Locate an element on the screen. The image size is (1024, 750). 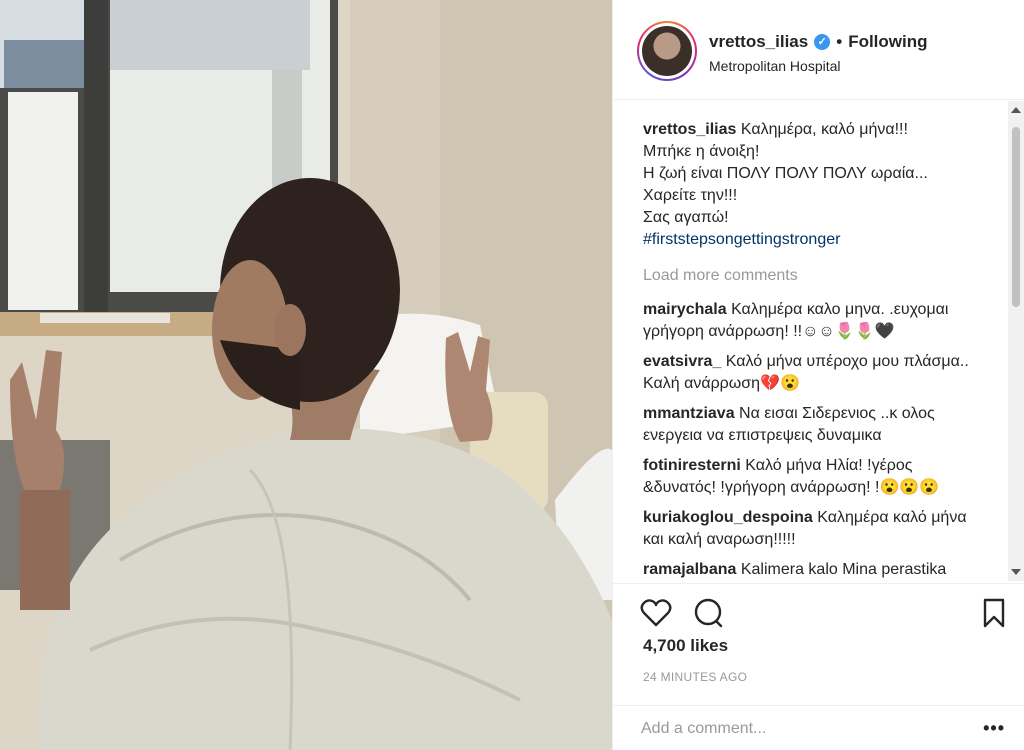
post-timestamp: 24 MINUTES AGO is located at coordinates (695, 677).